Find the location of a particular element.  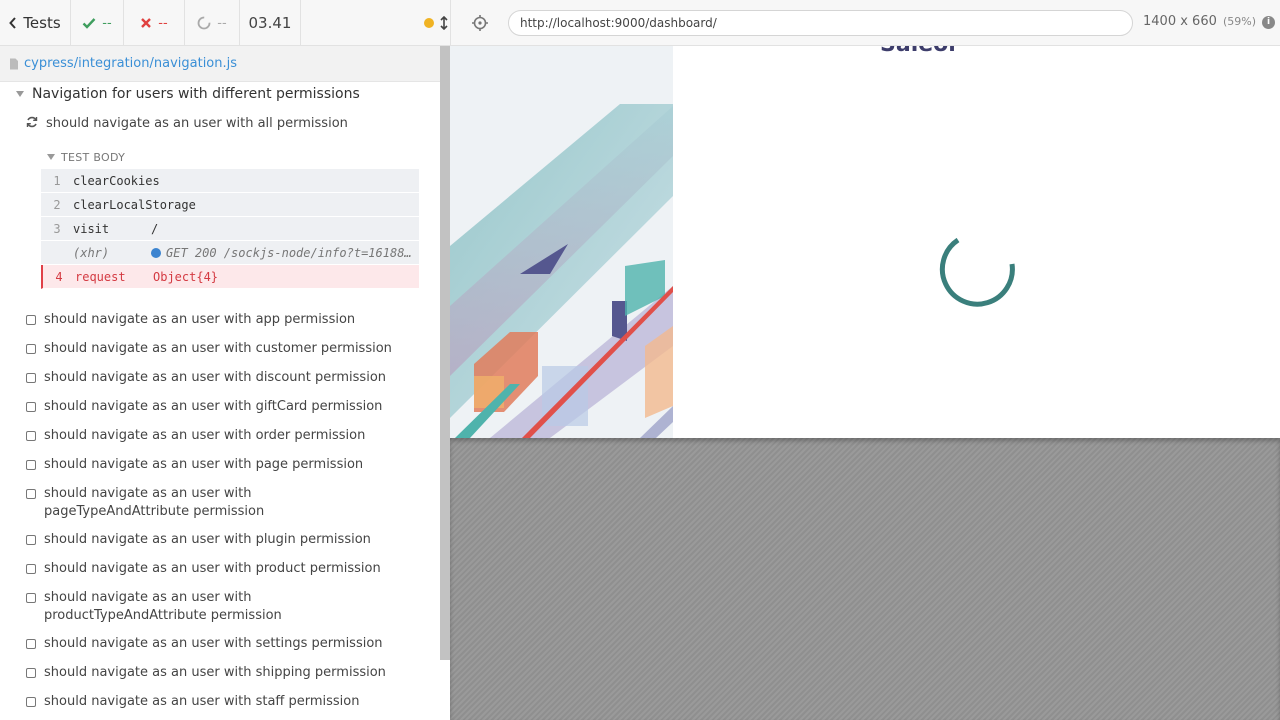

command-name: clearLocalStorage is located at coordinates (134, 204).